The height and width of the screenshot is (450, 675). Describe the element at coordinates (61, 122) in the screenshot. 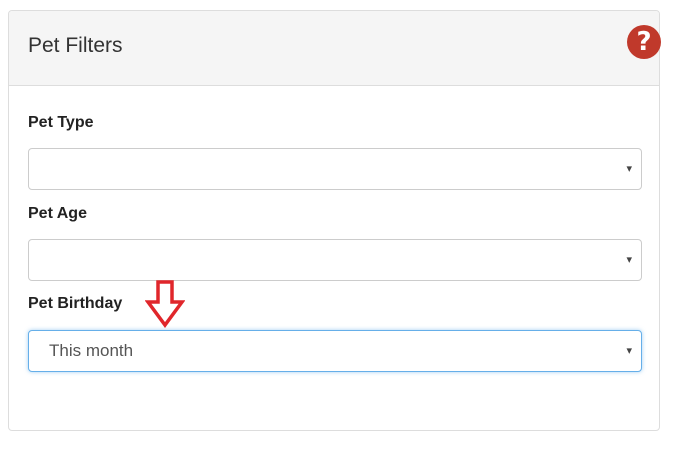

I see `pet-type-label: Pet Type` at that location.